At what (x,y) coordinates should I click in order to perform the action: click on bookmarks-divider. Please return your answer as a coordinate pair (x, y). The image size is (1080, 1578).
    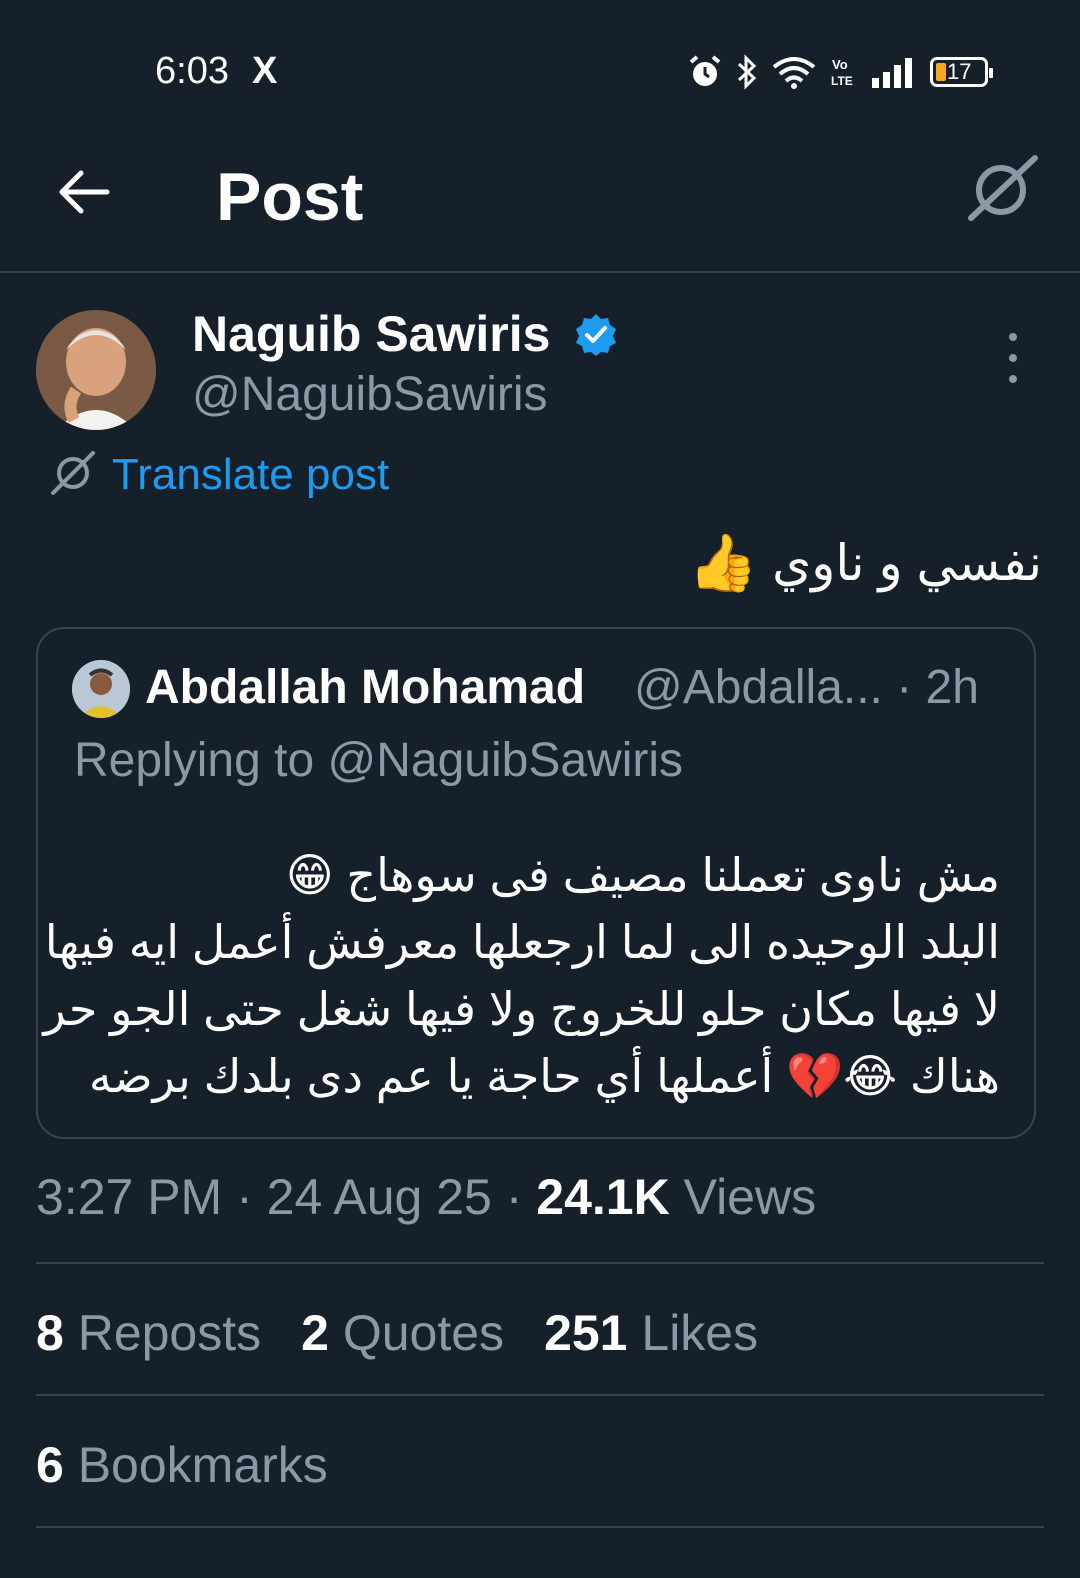
    Looking at the image, I should click on (540, 1527).